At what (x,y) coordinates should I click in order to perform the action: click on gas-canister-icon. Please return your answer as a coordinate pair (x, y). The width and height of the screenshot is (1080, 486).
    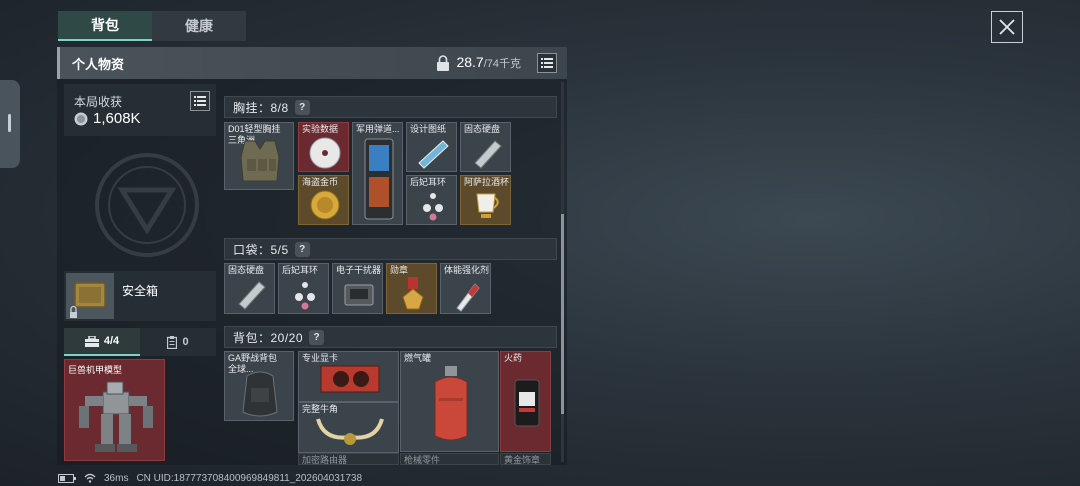
    Looking at the image, I should click on (451, 403).